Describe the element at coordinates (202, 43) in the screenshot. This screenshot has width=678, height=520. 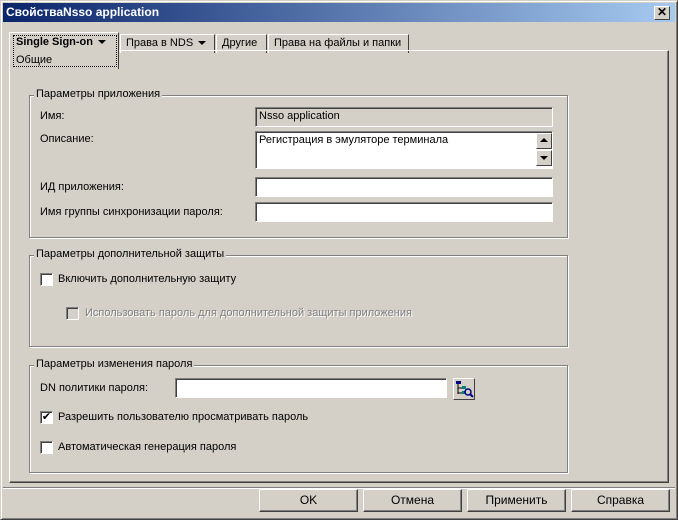
I see `chevron-down-icon` at that location.